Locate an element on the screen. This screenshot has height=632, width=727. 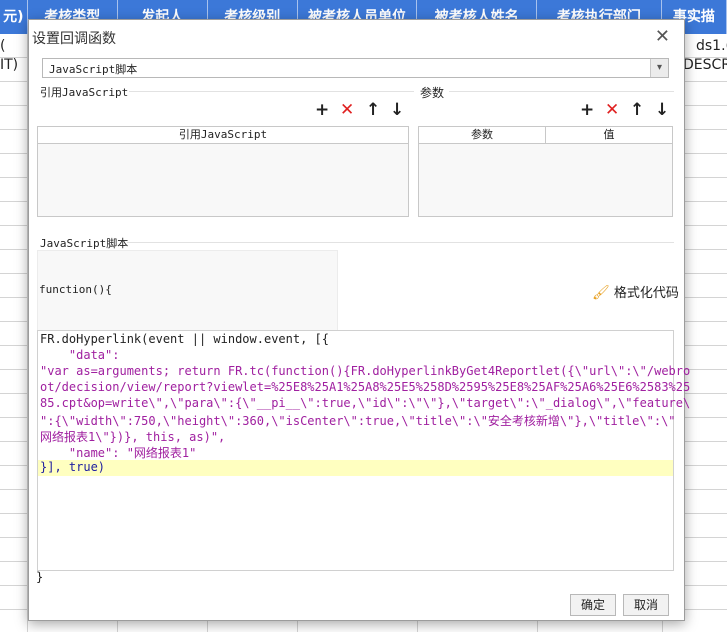
ok-button: 确定 is located at coordinates (593, 605).